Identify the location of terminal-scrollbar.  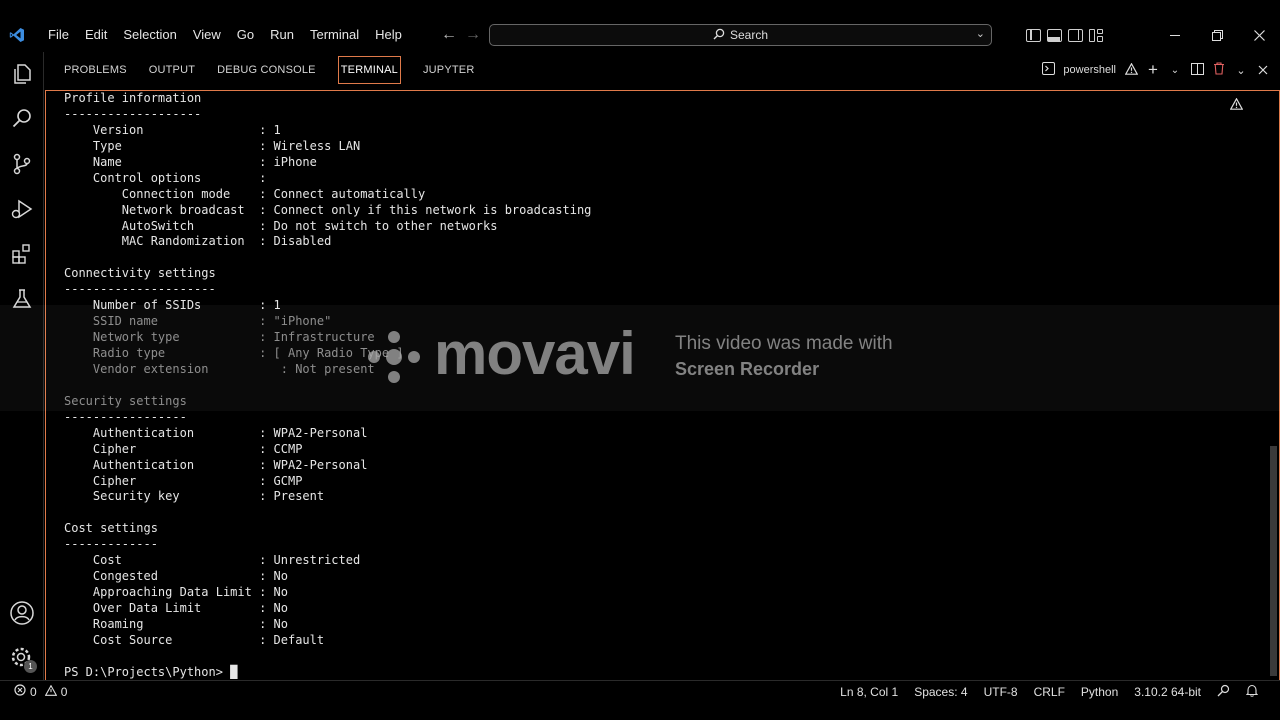
(1273, 561).